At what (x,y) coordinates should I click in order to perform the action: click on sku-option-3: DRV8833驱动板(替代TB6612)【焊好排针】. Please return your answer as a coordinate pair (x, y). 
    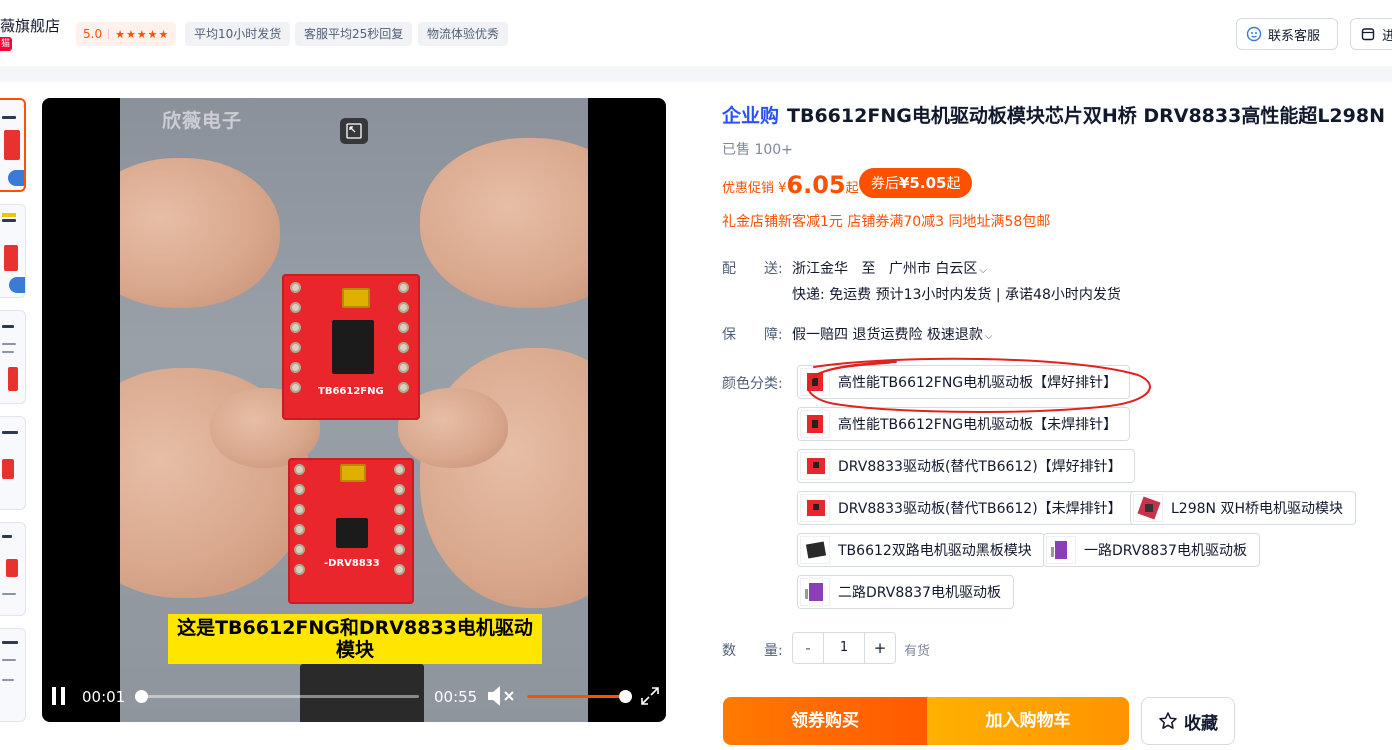
    Looking at the image, I should click on (966, 466).